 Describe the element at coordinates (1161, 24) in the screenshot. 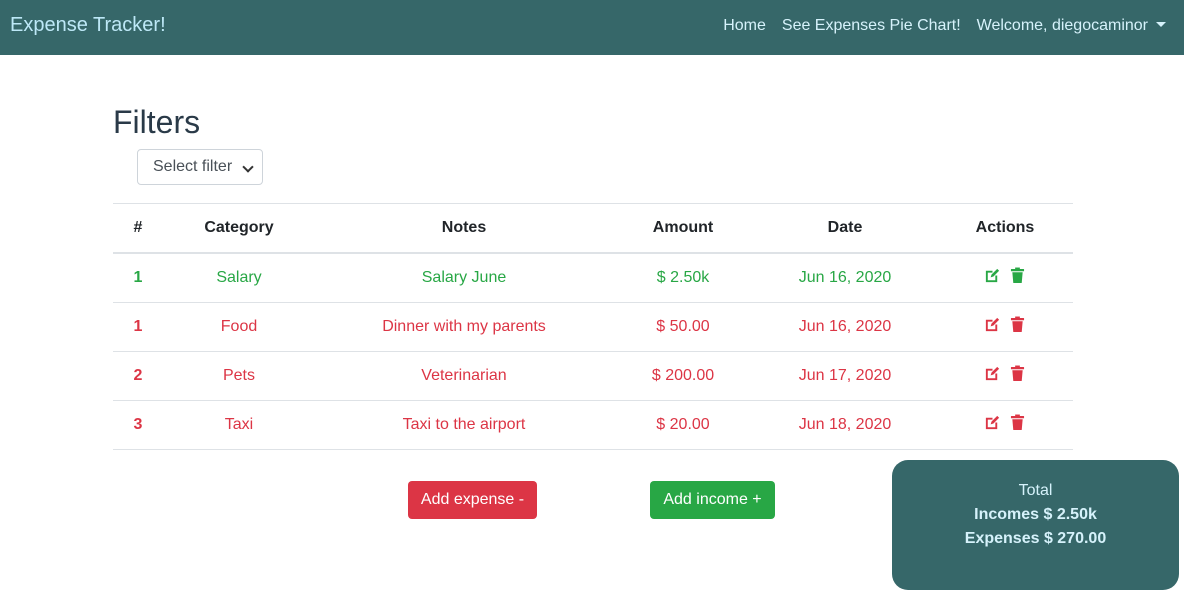

I see `caret-down-icon` at that location.